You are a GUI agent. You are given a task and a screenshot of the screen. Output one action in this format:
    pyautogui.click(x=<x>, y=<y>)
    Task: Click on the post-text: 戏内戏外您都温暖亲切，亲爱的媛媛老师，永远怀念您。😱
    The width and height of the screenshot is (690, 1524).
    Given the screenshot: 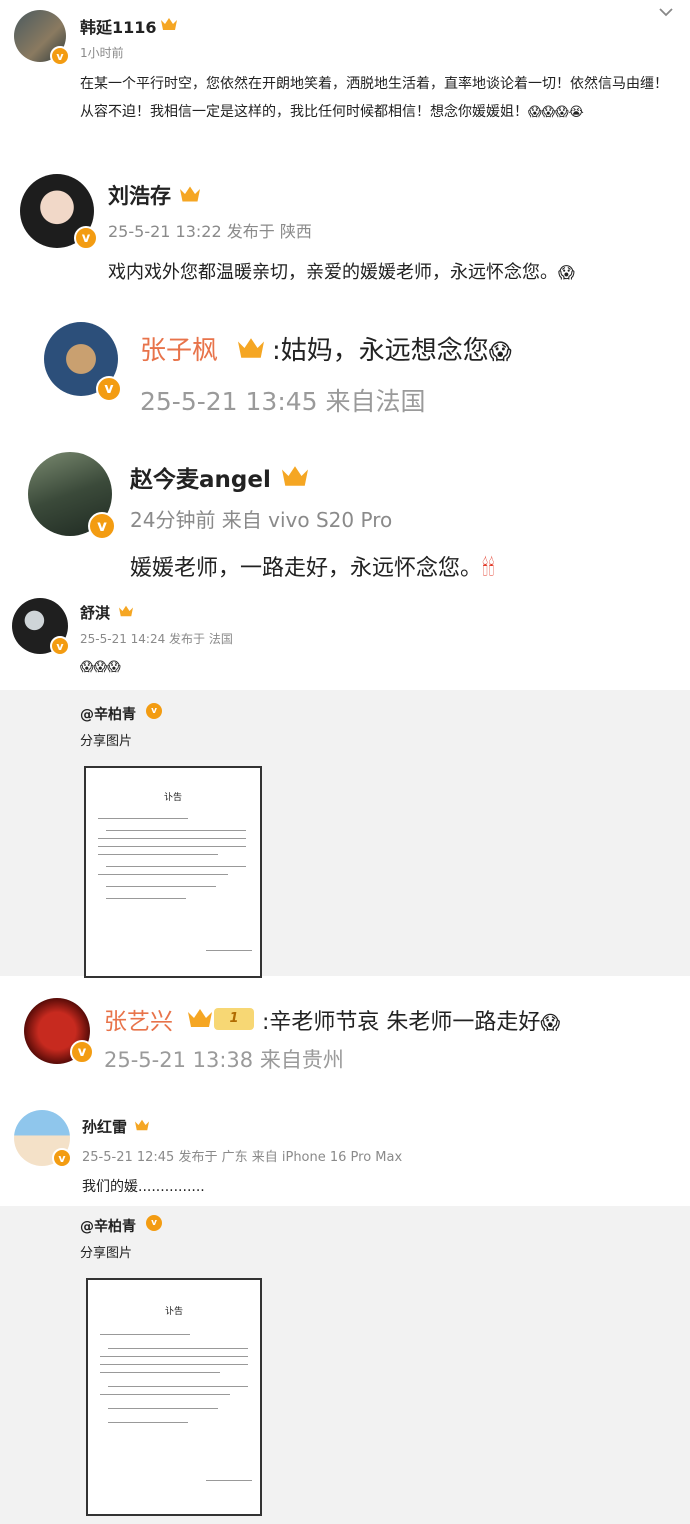 What is the action you would take?
    pyautogui.click(x=341, y=271)
    